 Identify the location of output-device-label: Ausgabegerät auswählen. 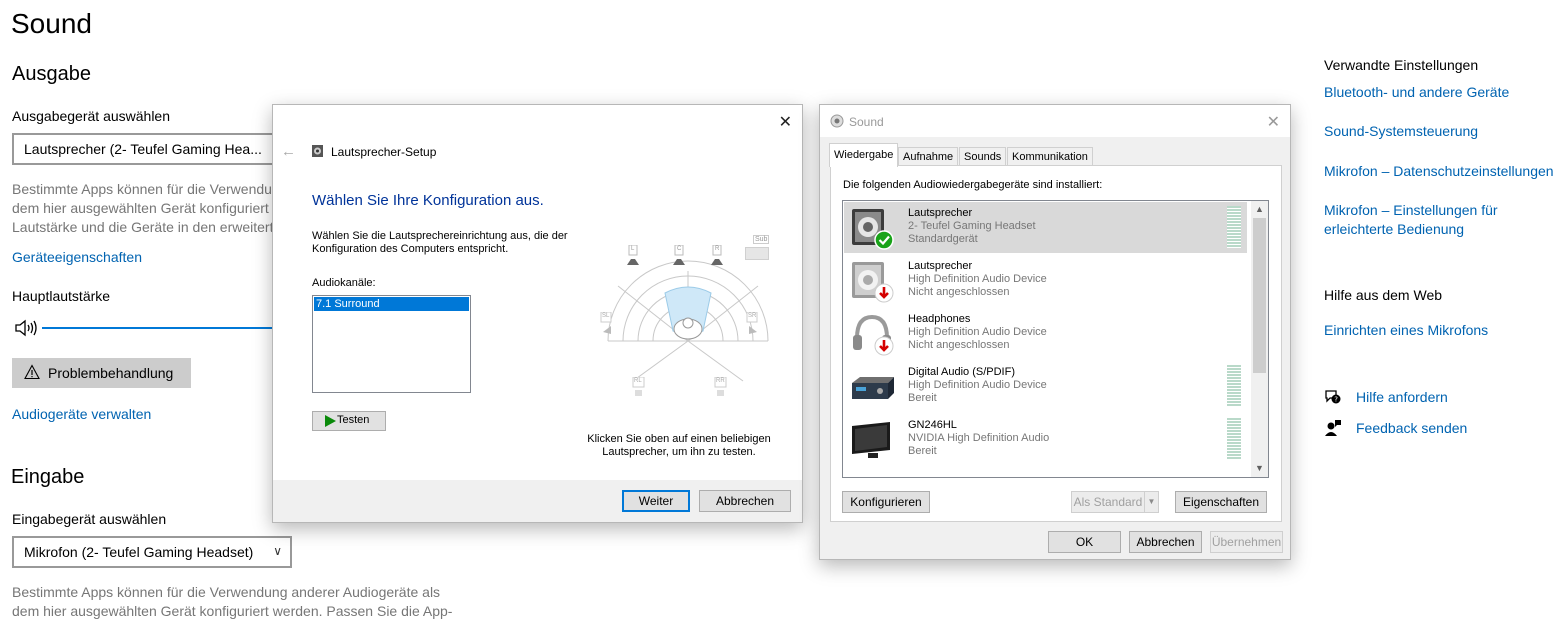
(91, 116).